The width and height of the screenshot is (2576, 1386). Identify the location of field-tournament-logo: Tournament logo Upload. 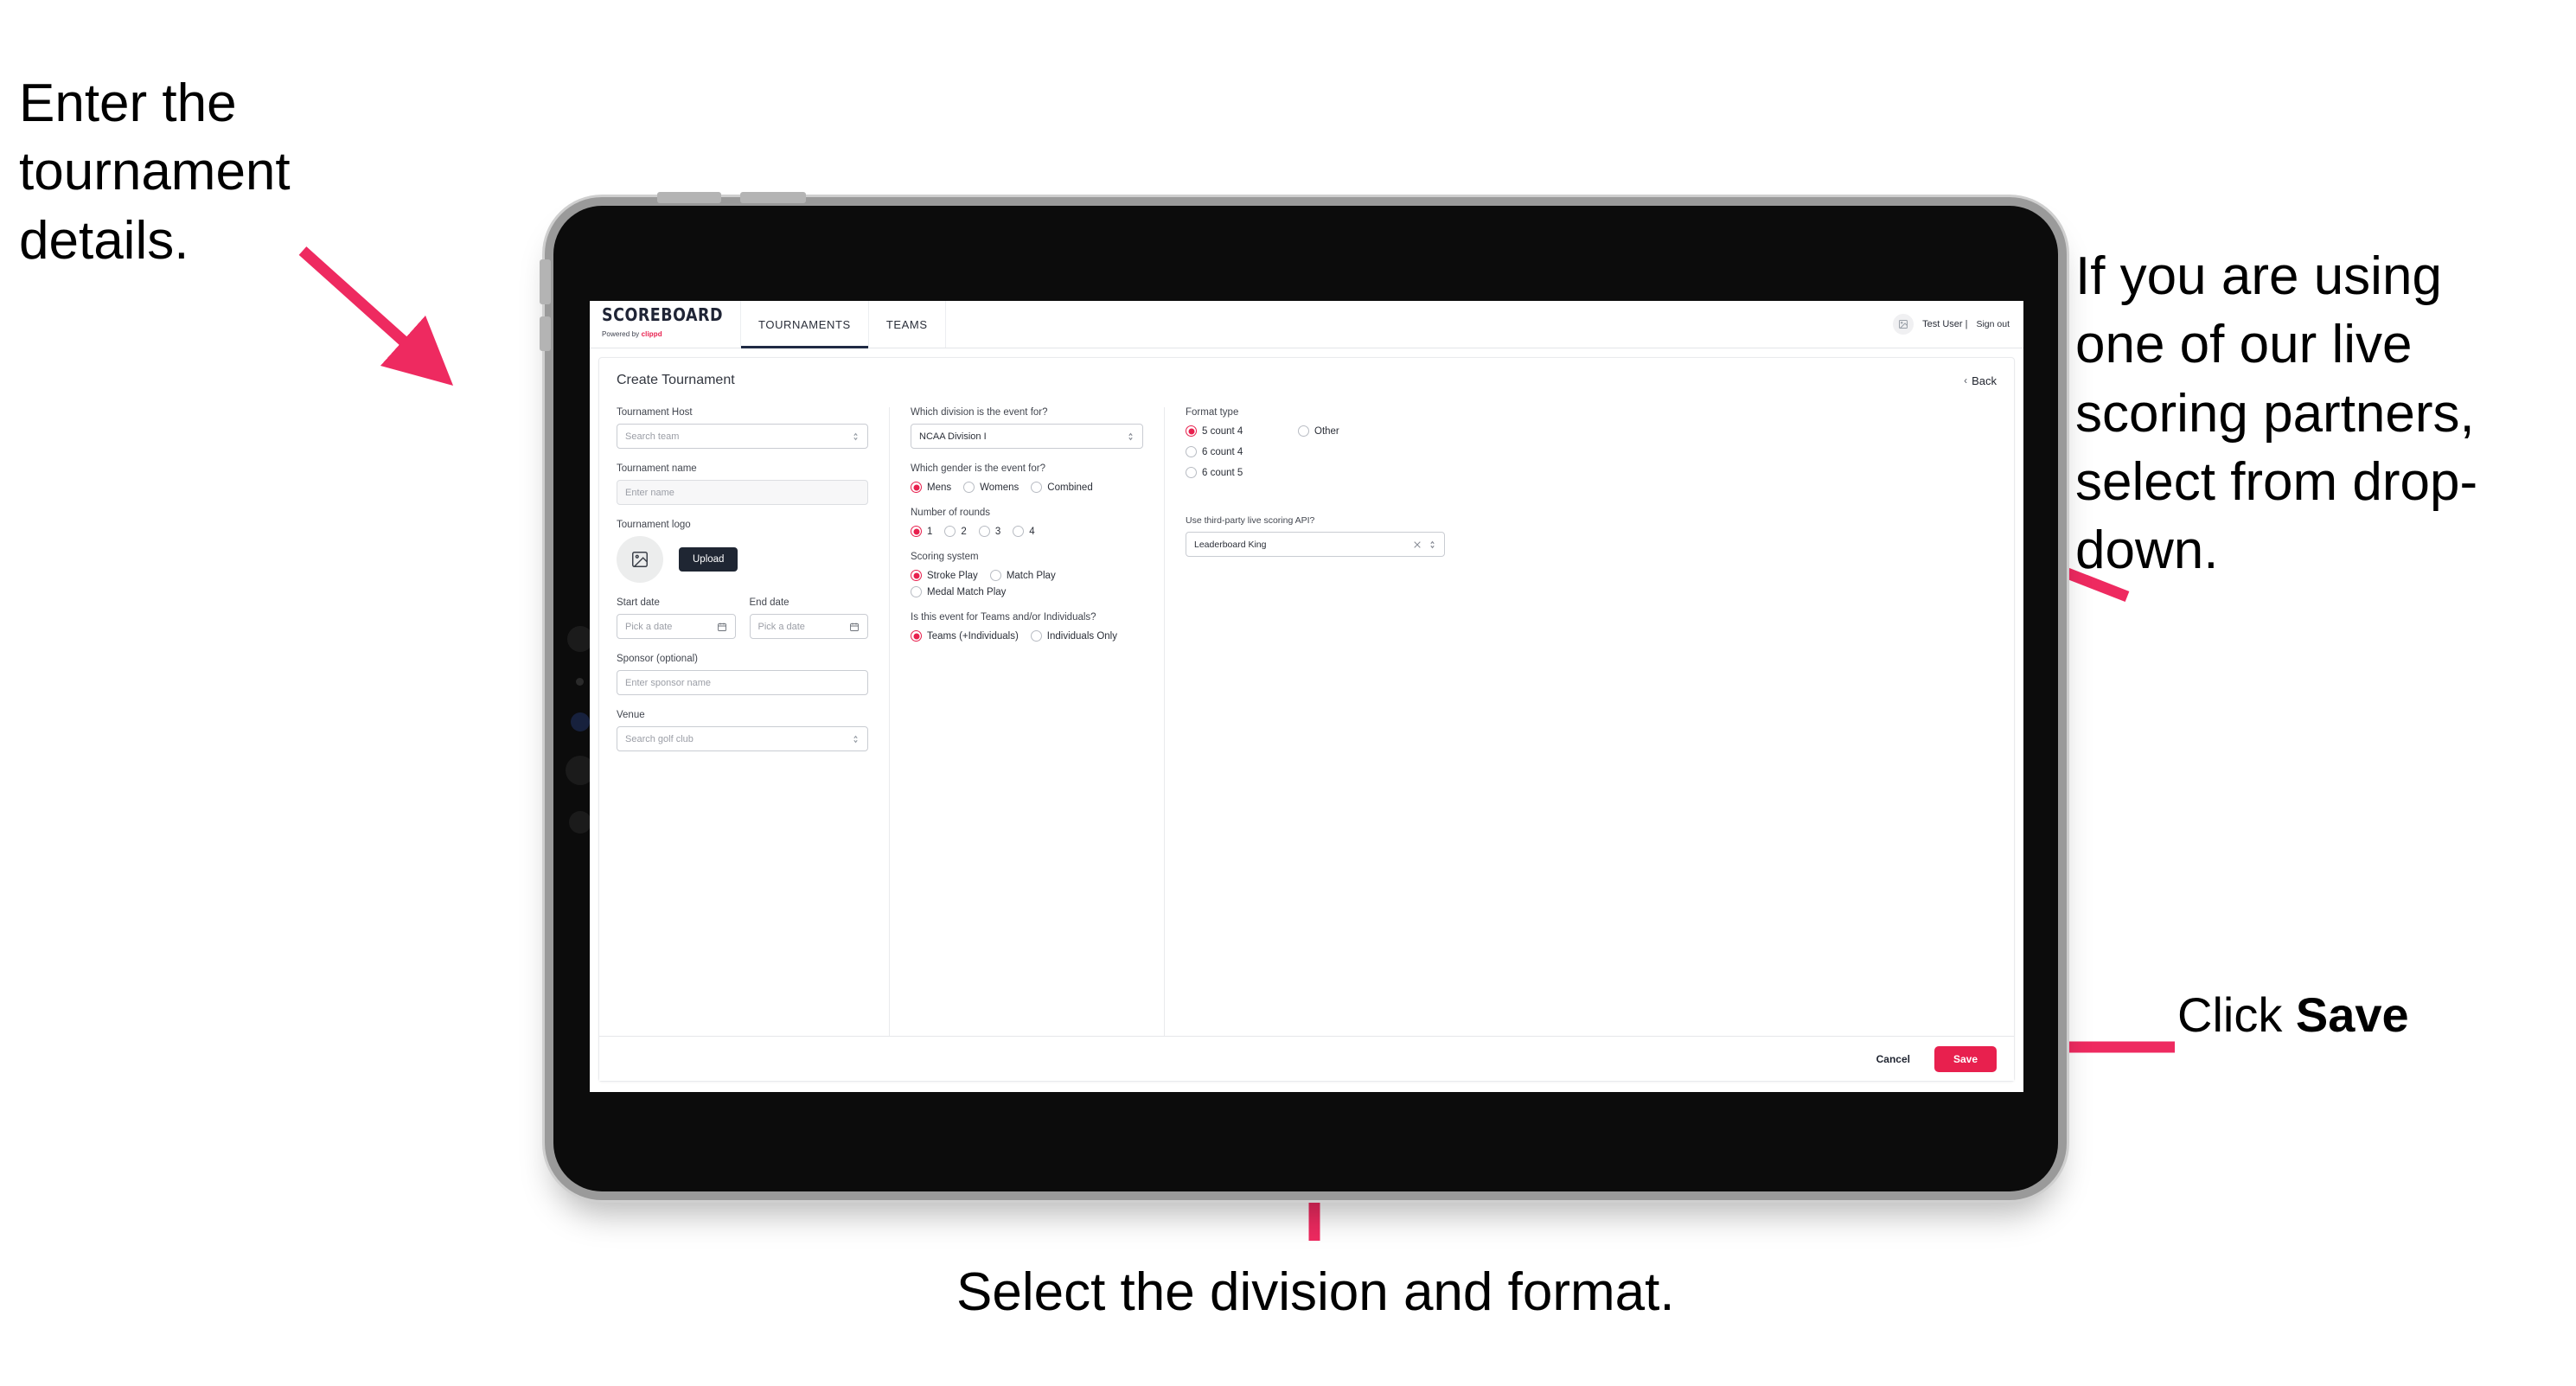
(743, 551).